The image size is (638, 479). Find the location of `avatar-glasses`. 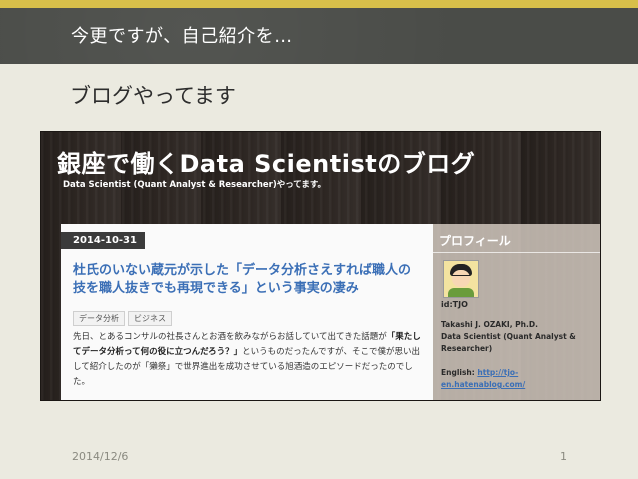

avatar-glasses is located at coordinates (461, 278).